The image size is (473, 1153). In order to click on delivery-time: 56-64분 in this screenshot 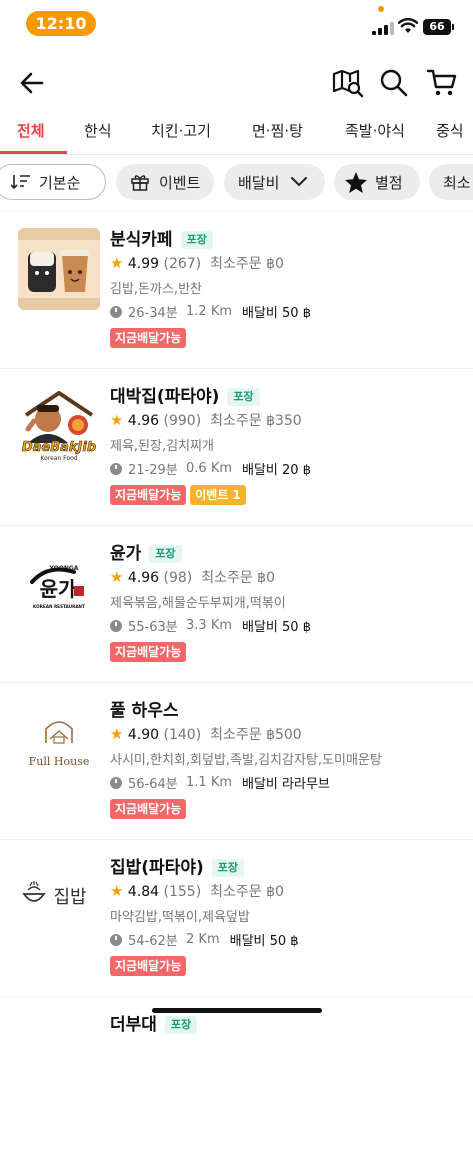, I will do `click(153, 784)`.